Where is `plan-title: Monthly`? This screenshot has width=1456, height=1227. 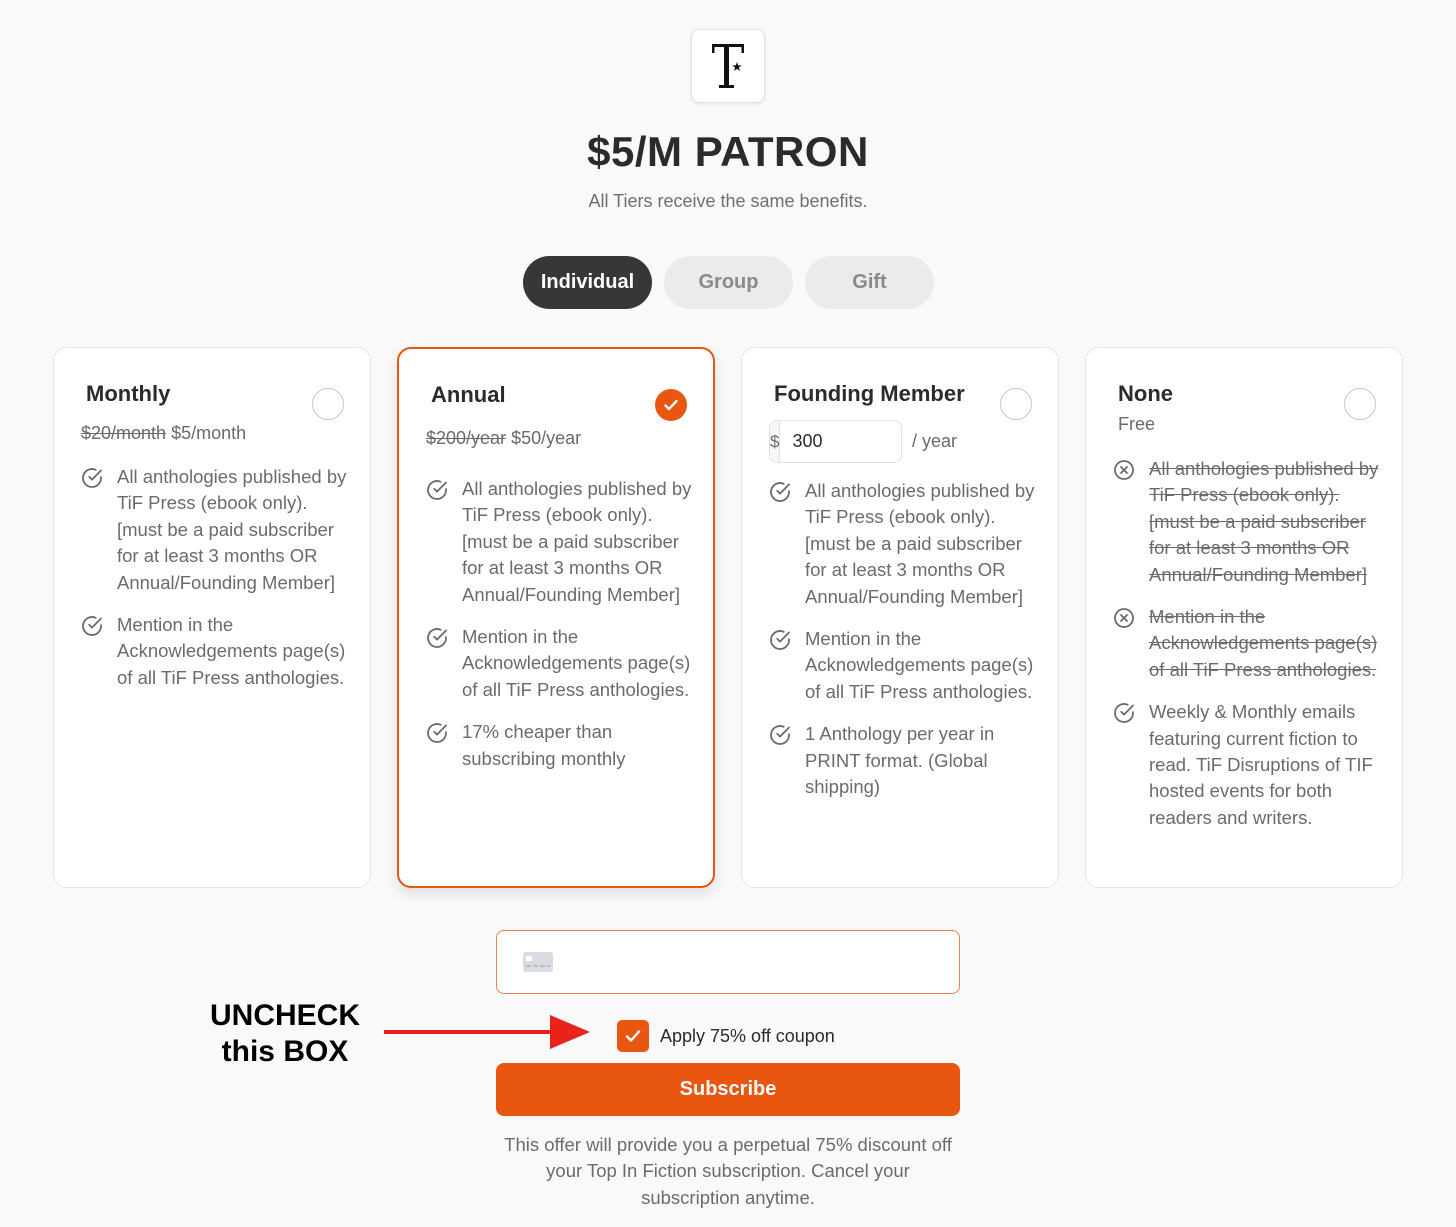
plan-title: Monthly is located at coordinates (128, 393).